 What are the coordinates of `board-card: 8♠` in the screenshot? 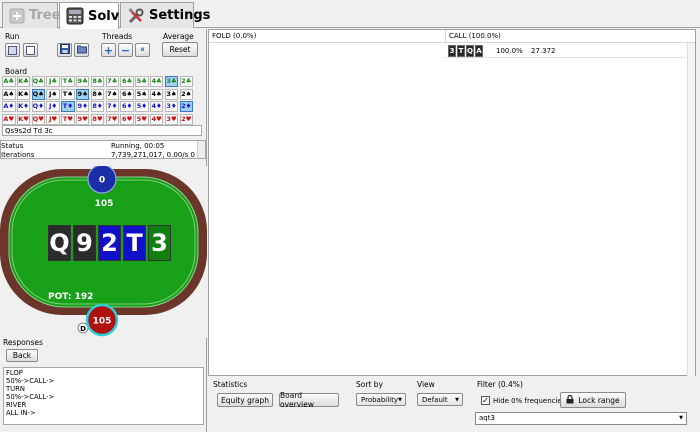 It's located at (97, 94).